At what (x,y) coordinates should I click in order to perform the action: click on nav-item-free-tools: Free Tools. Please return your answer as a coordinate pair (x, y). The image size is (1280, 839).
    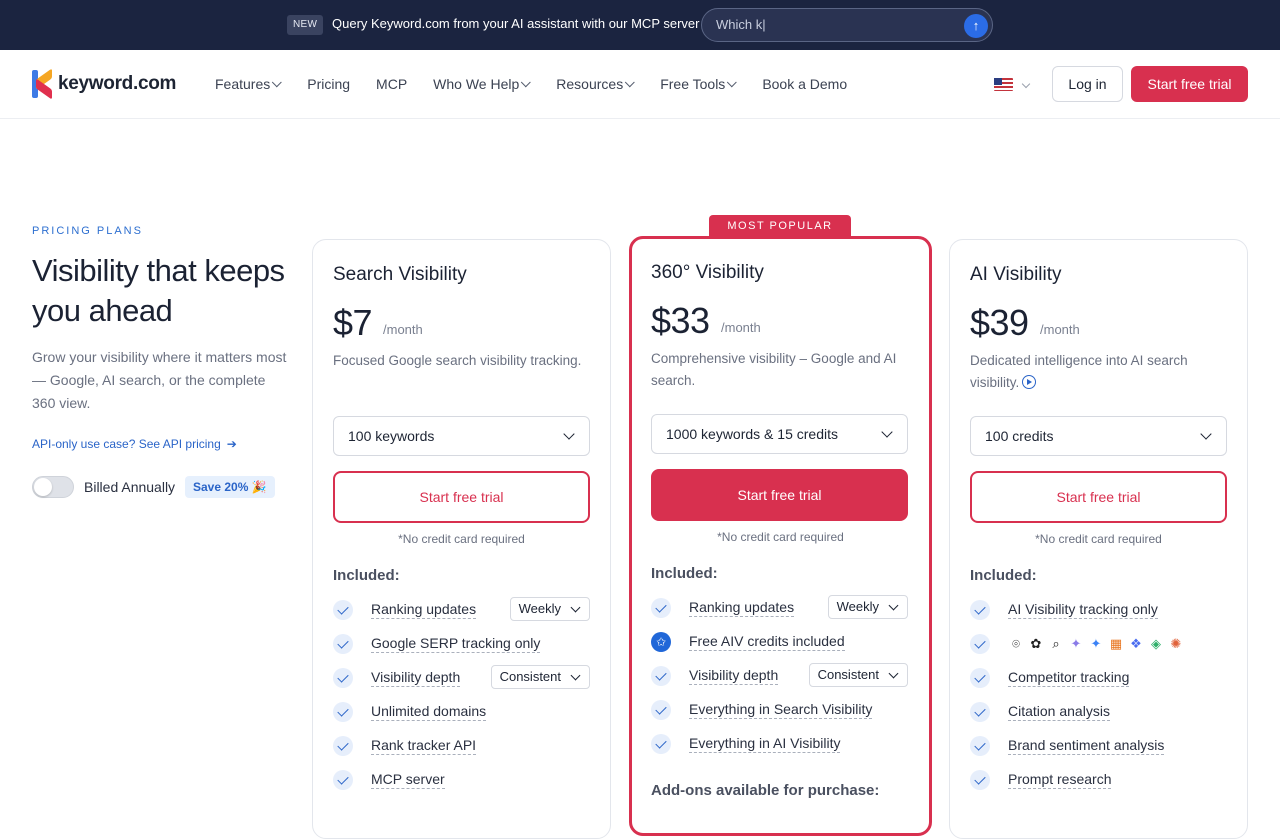
    Looking at the image, I should click on (699, 84).